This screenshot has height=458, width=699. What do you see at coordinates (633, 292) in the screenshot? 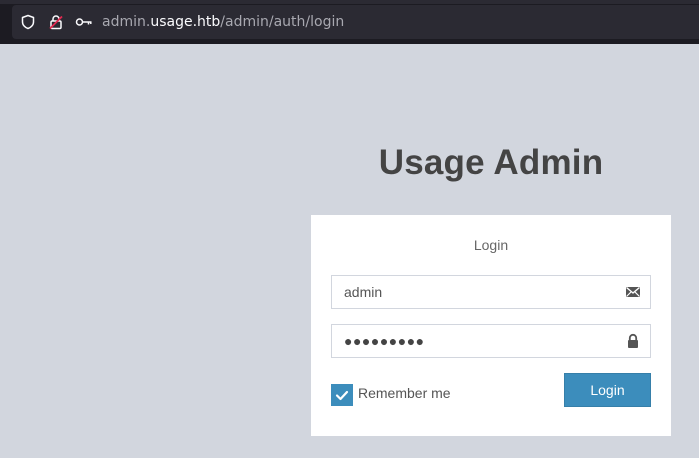
I see `envelope-icon` at bounding box center [633, 292].